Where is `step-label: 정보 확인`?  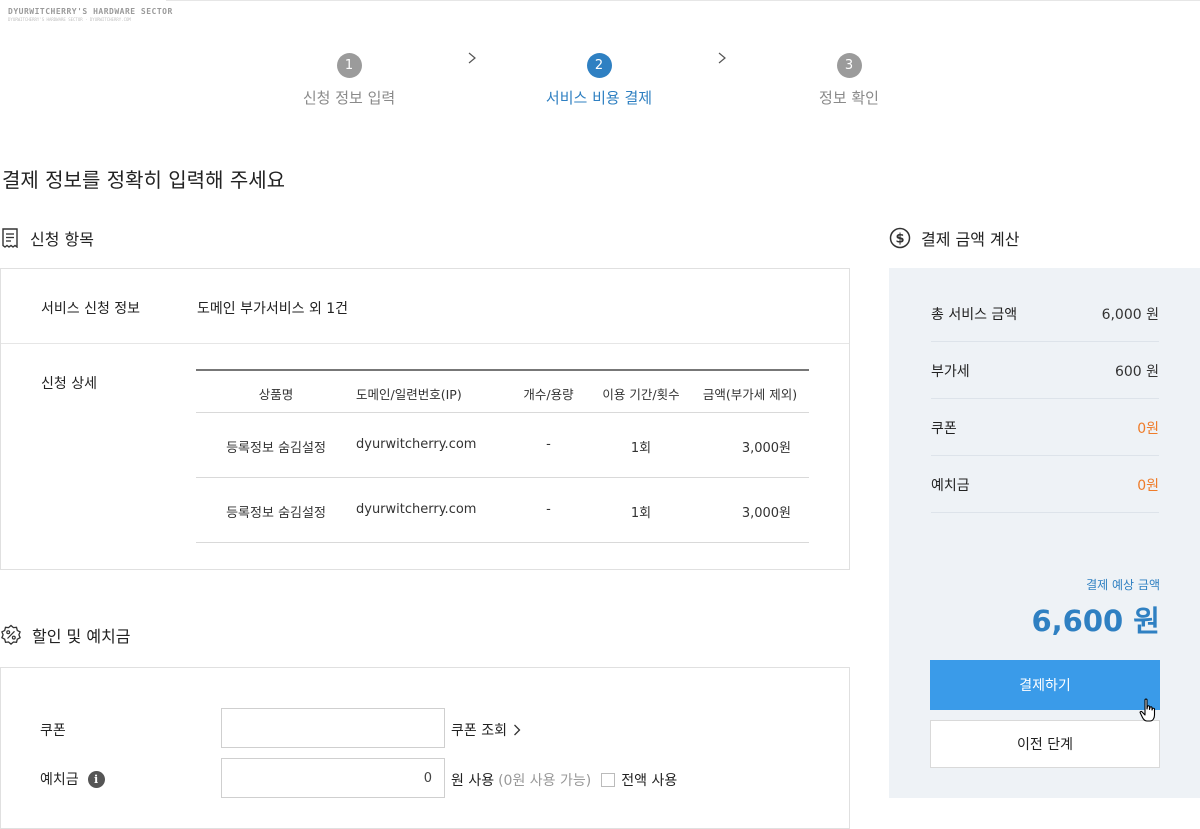
step-label: 정보 확인 is located at coordinates (849, 98).